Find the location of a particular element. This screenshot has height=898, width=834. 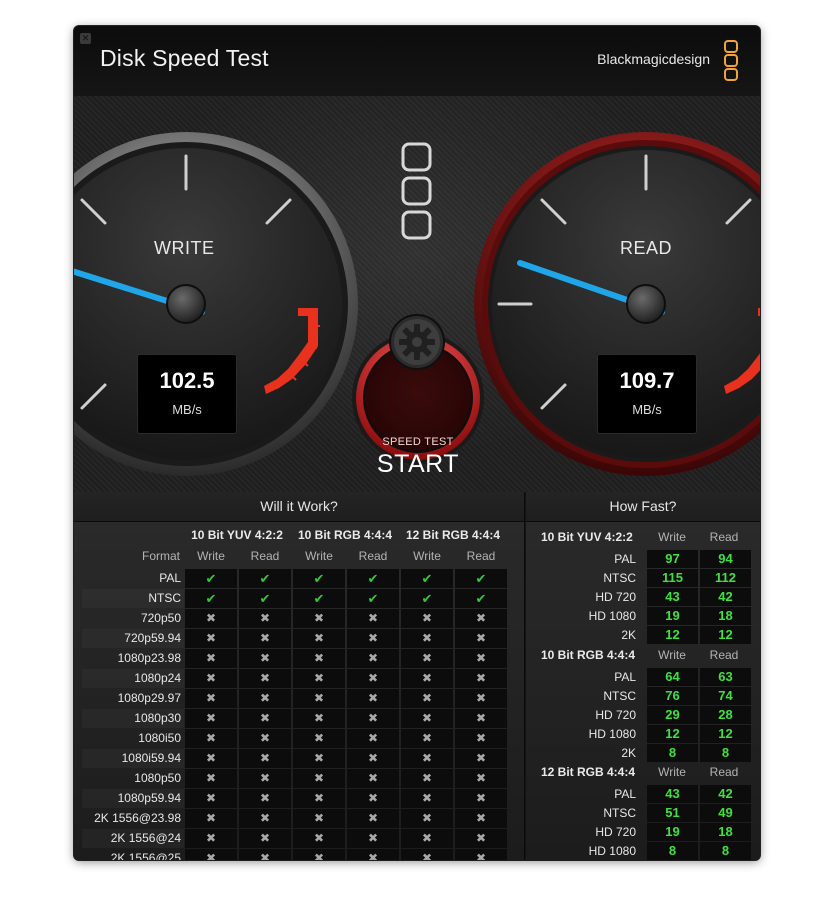

how-fast-read-header: Read is located at coordinates (724, 772).